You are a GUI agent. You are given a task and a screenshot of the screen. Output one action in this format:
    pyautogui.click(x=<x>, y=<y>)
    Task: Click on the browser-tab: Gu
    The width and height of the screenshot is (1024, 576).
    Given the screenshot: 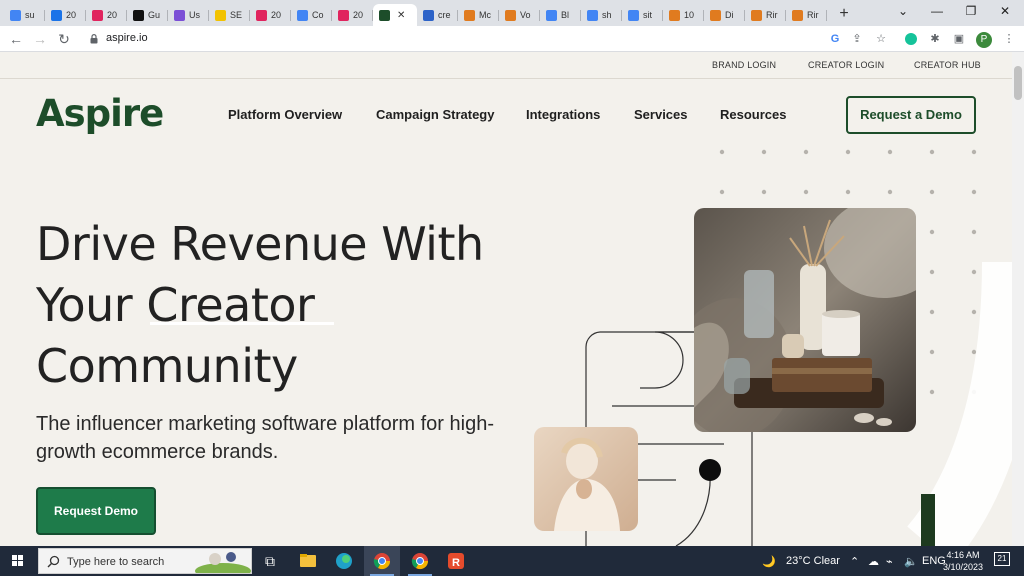 What is the action you would take?
    pyautogui.click(x=147, y=15)
    